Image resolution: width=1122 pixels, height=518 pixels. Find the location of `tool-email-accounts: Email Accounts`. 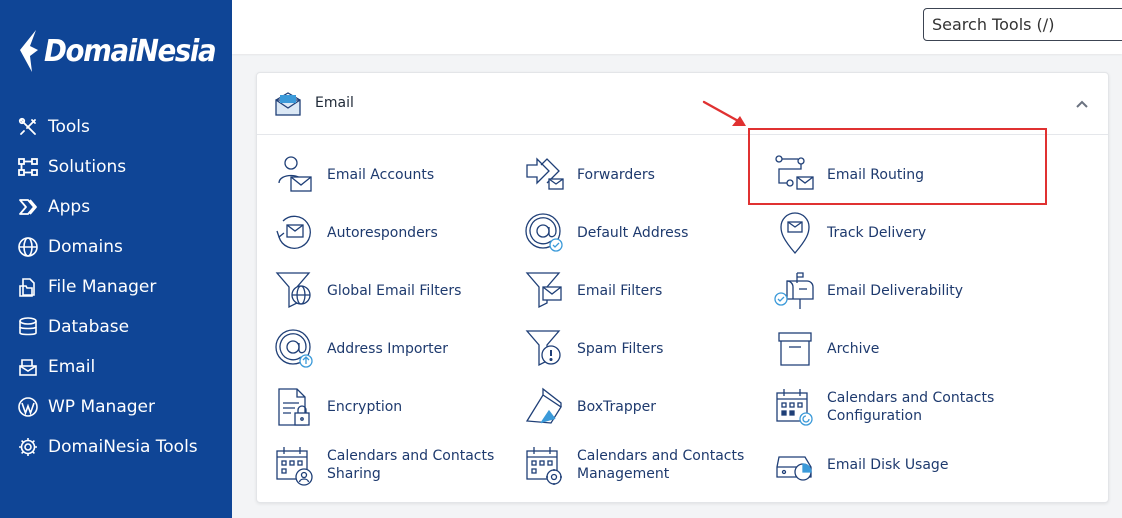

tool-email-accounts: Email Accounts is located at coordinates (393, 175).